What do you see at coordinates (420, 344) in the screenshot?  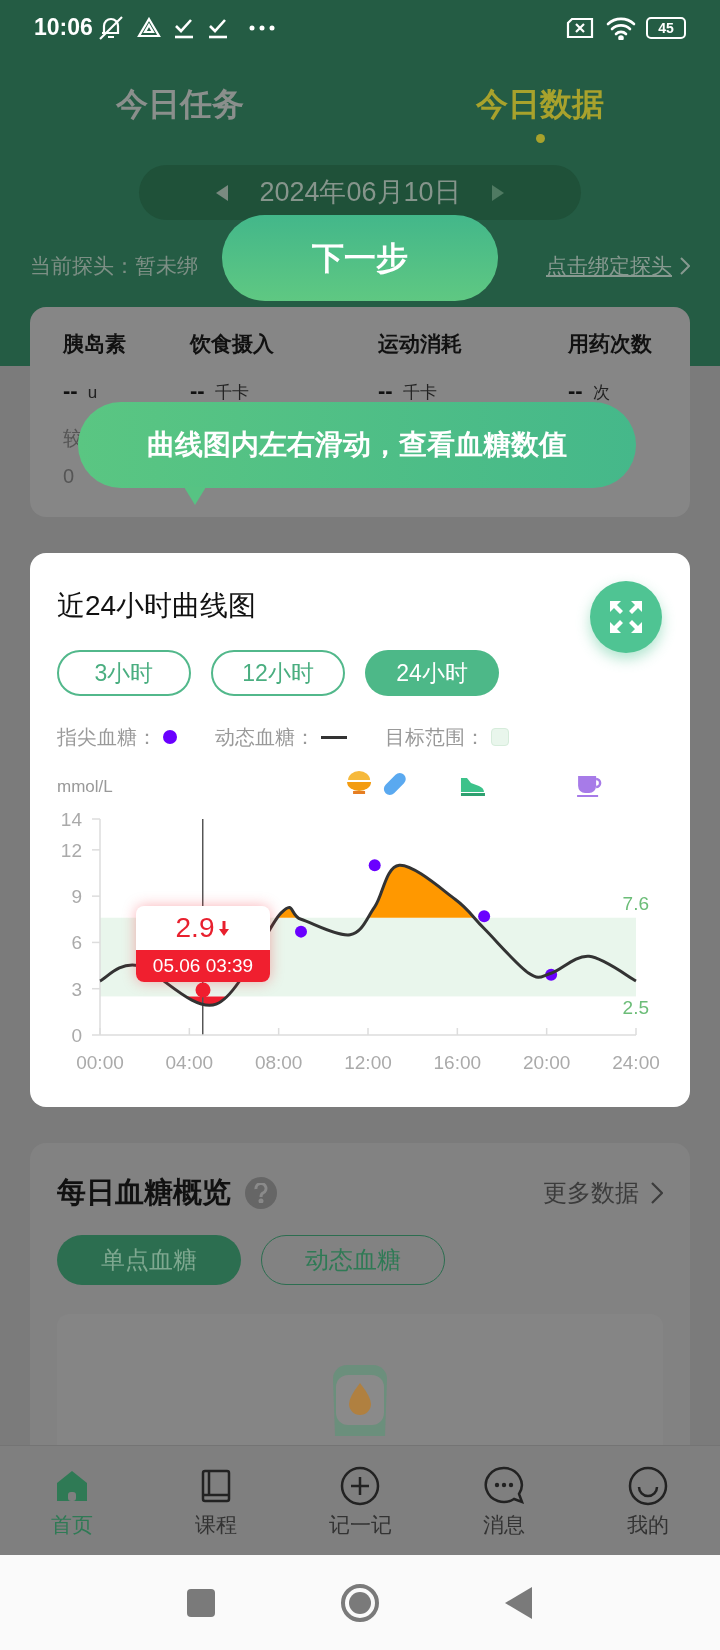 I see `stat-label: 运动消耗` at bounding box center [420, 344].